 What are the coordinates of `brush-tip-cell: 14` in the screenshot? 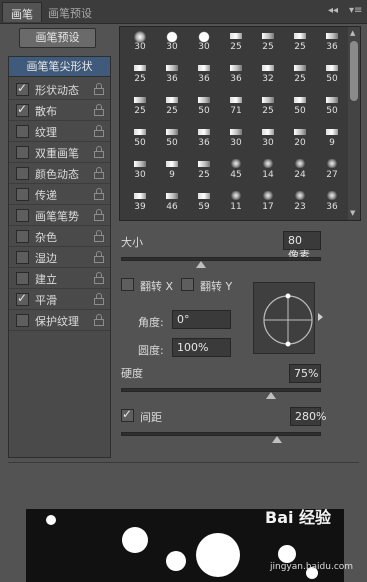 It's located at (268, 170).